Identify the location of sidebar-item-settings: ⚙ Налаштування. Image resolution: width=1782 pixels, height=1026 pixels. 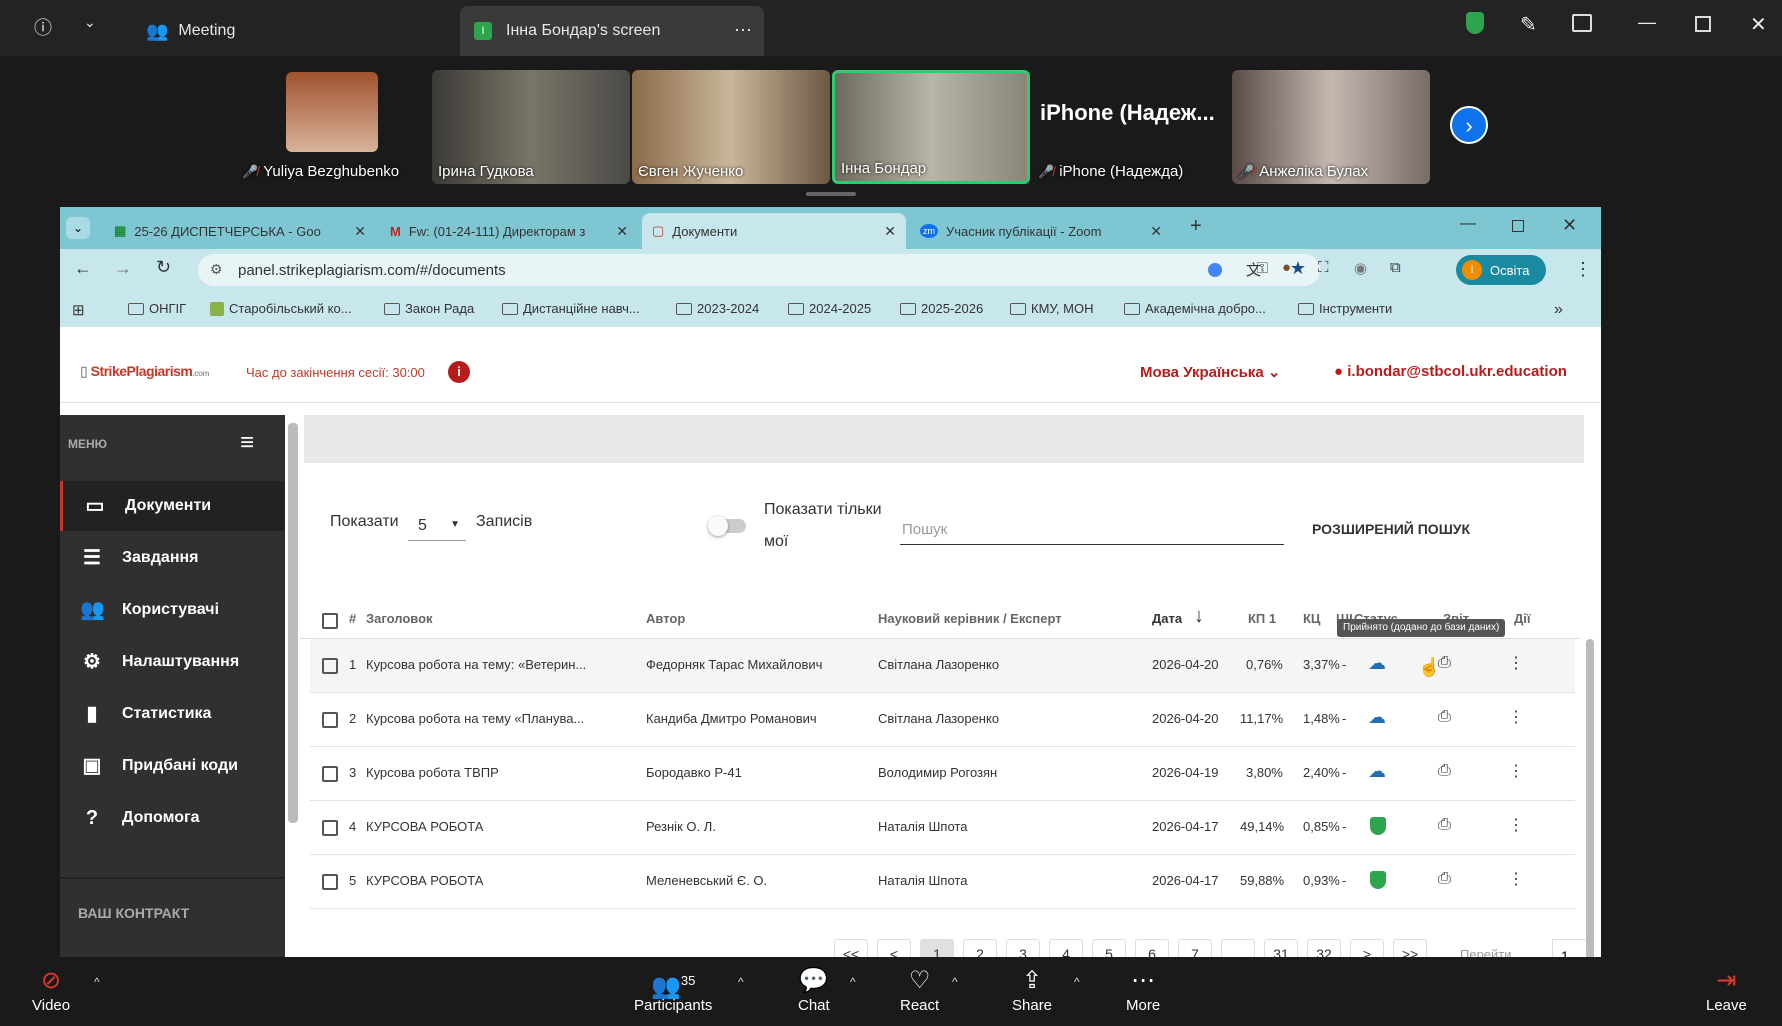
(172, 662).